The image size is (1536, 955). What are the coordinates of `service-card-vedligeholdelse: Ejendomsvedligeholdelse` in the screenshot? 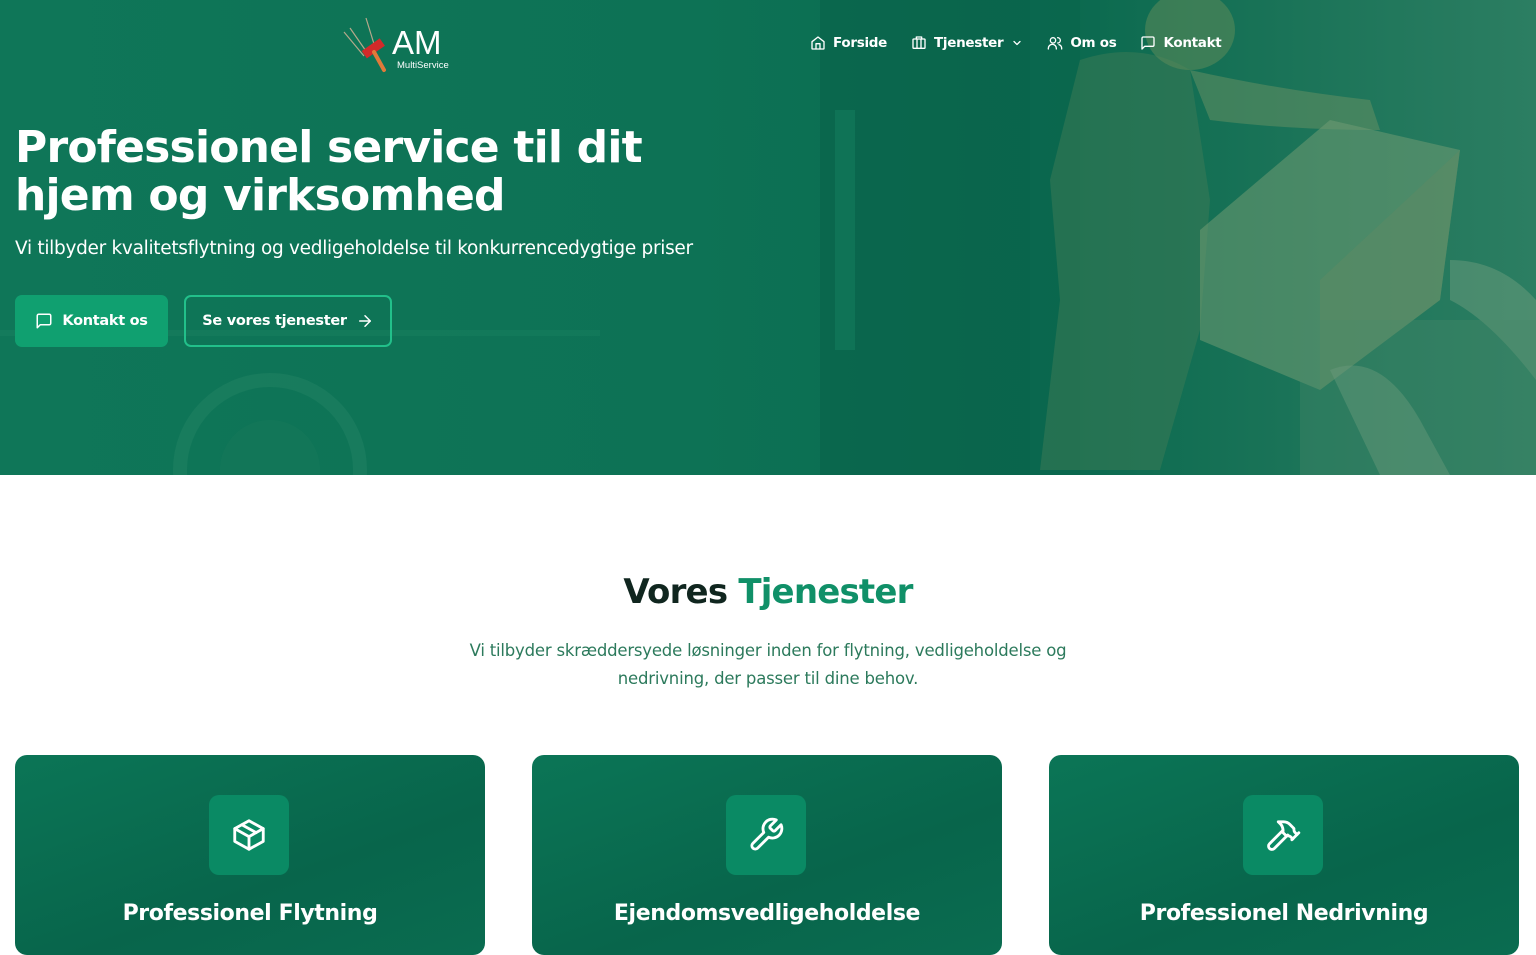 It's located at (767, 855).